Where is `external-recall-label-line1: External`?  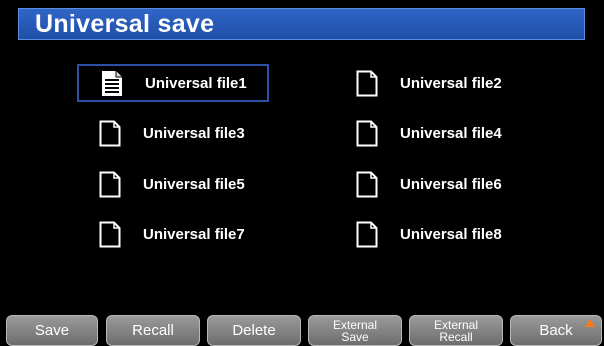 external-recall-label-line1: External is located at coordinates (456, 324).